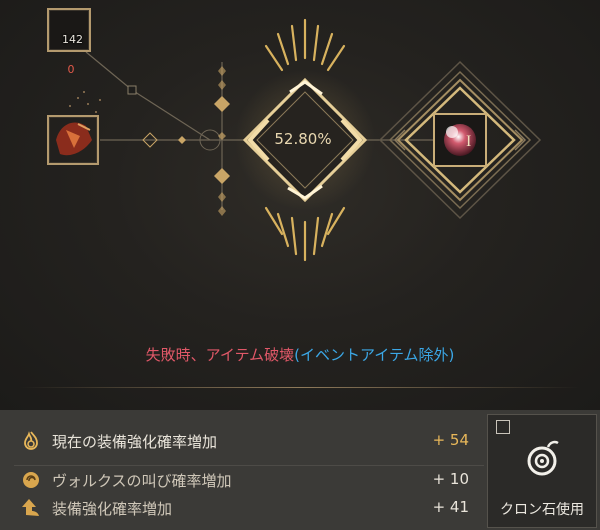 Image resolution: width=600 pixels, height=530 pixels. What do you see at coordinates (468, 141) in the screenshot?
I see `result-level-text: I` at bounding box center [468, 141].